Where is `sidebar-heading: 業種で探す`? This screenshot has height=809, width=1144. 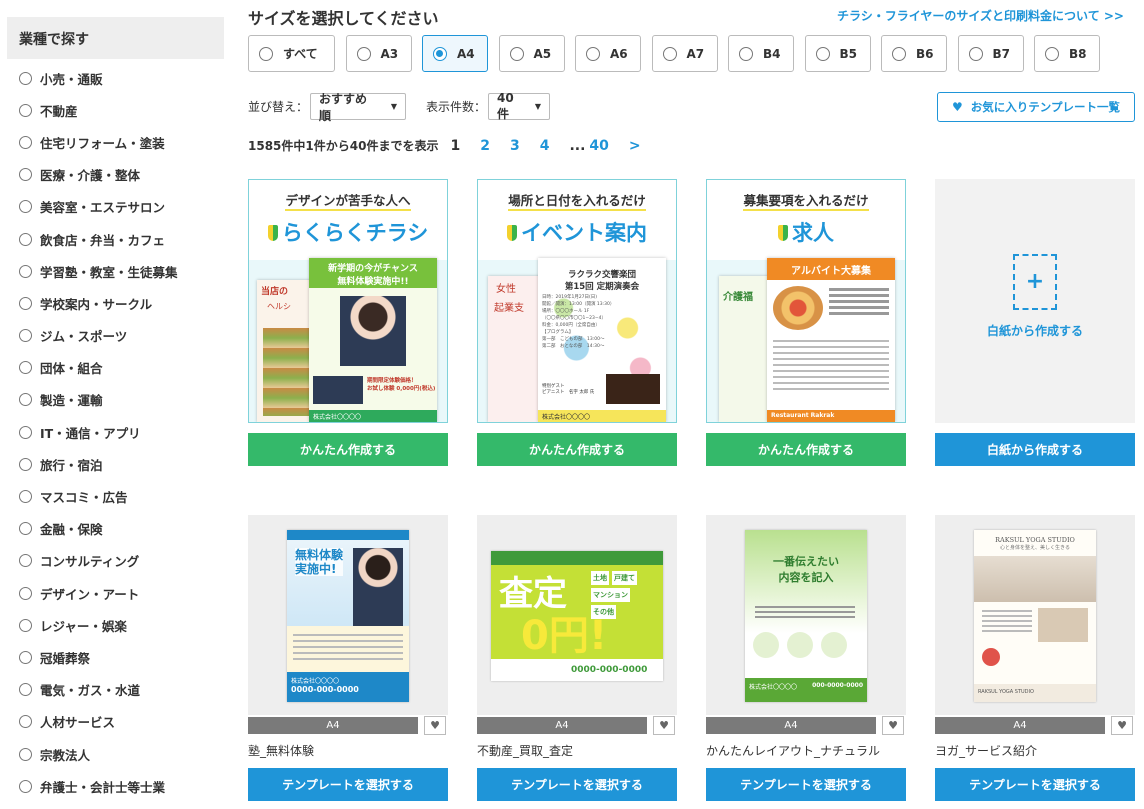
sidebar-heading: 業種で探す is located at coordinates (115, 38).